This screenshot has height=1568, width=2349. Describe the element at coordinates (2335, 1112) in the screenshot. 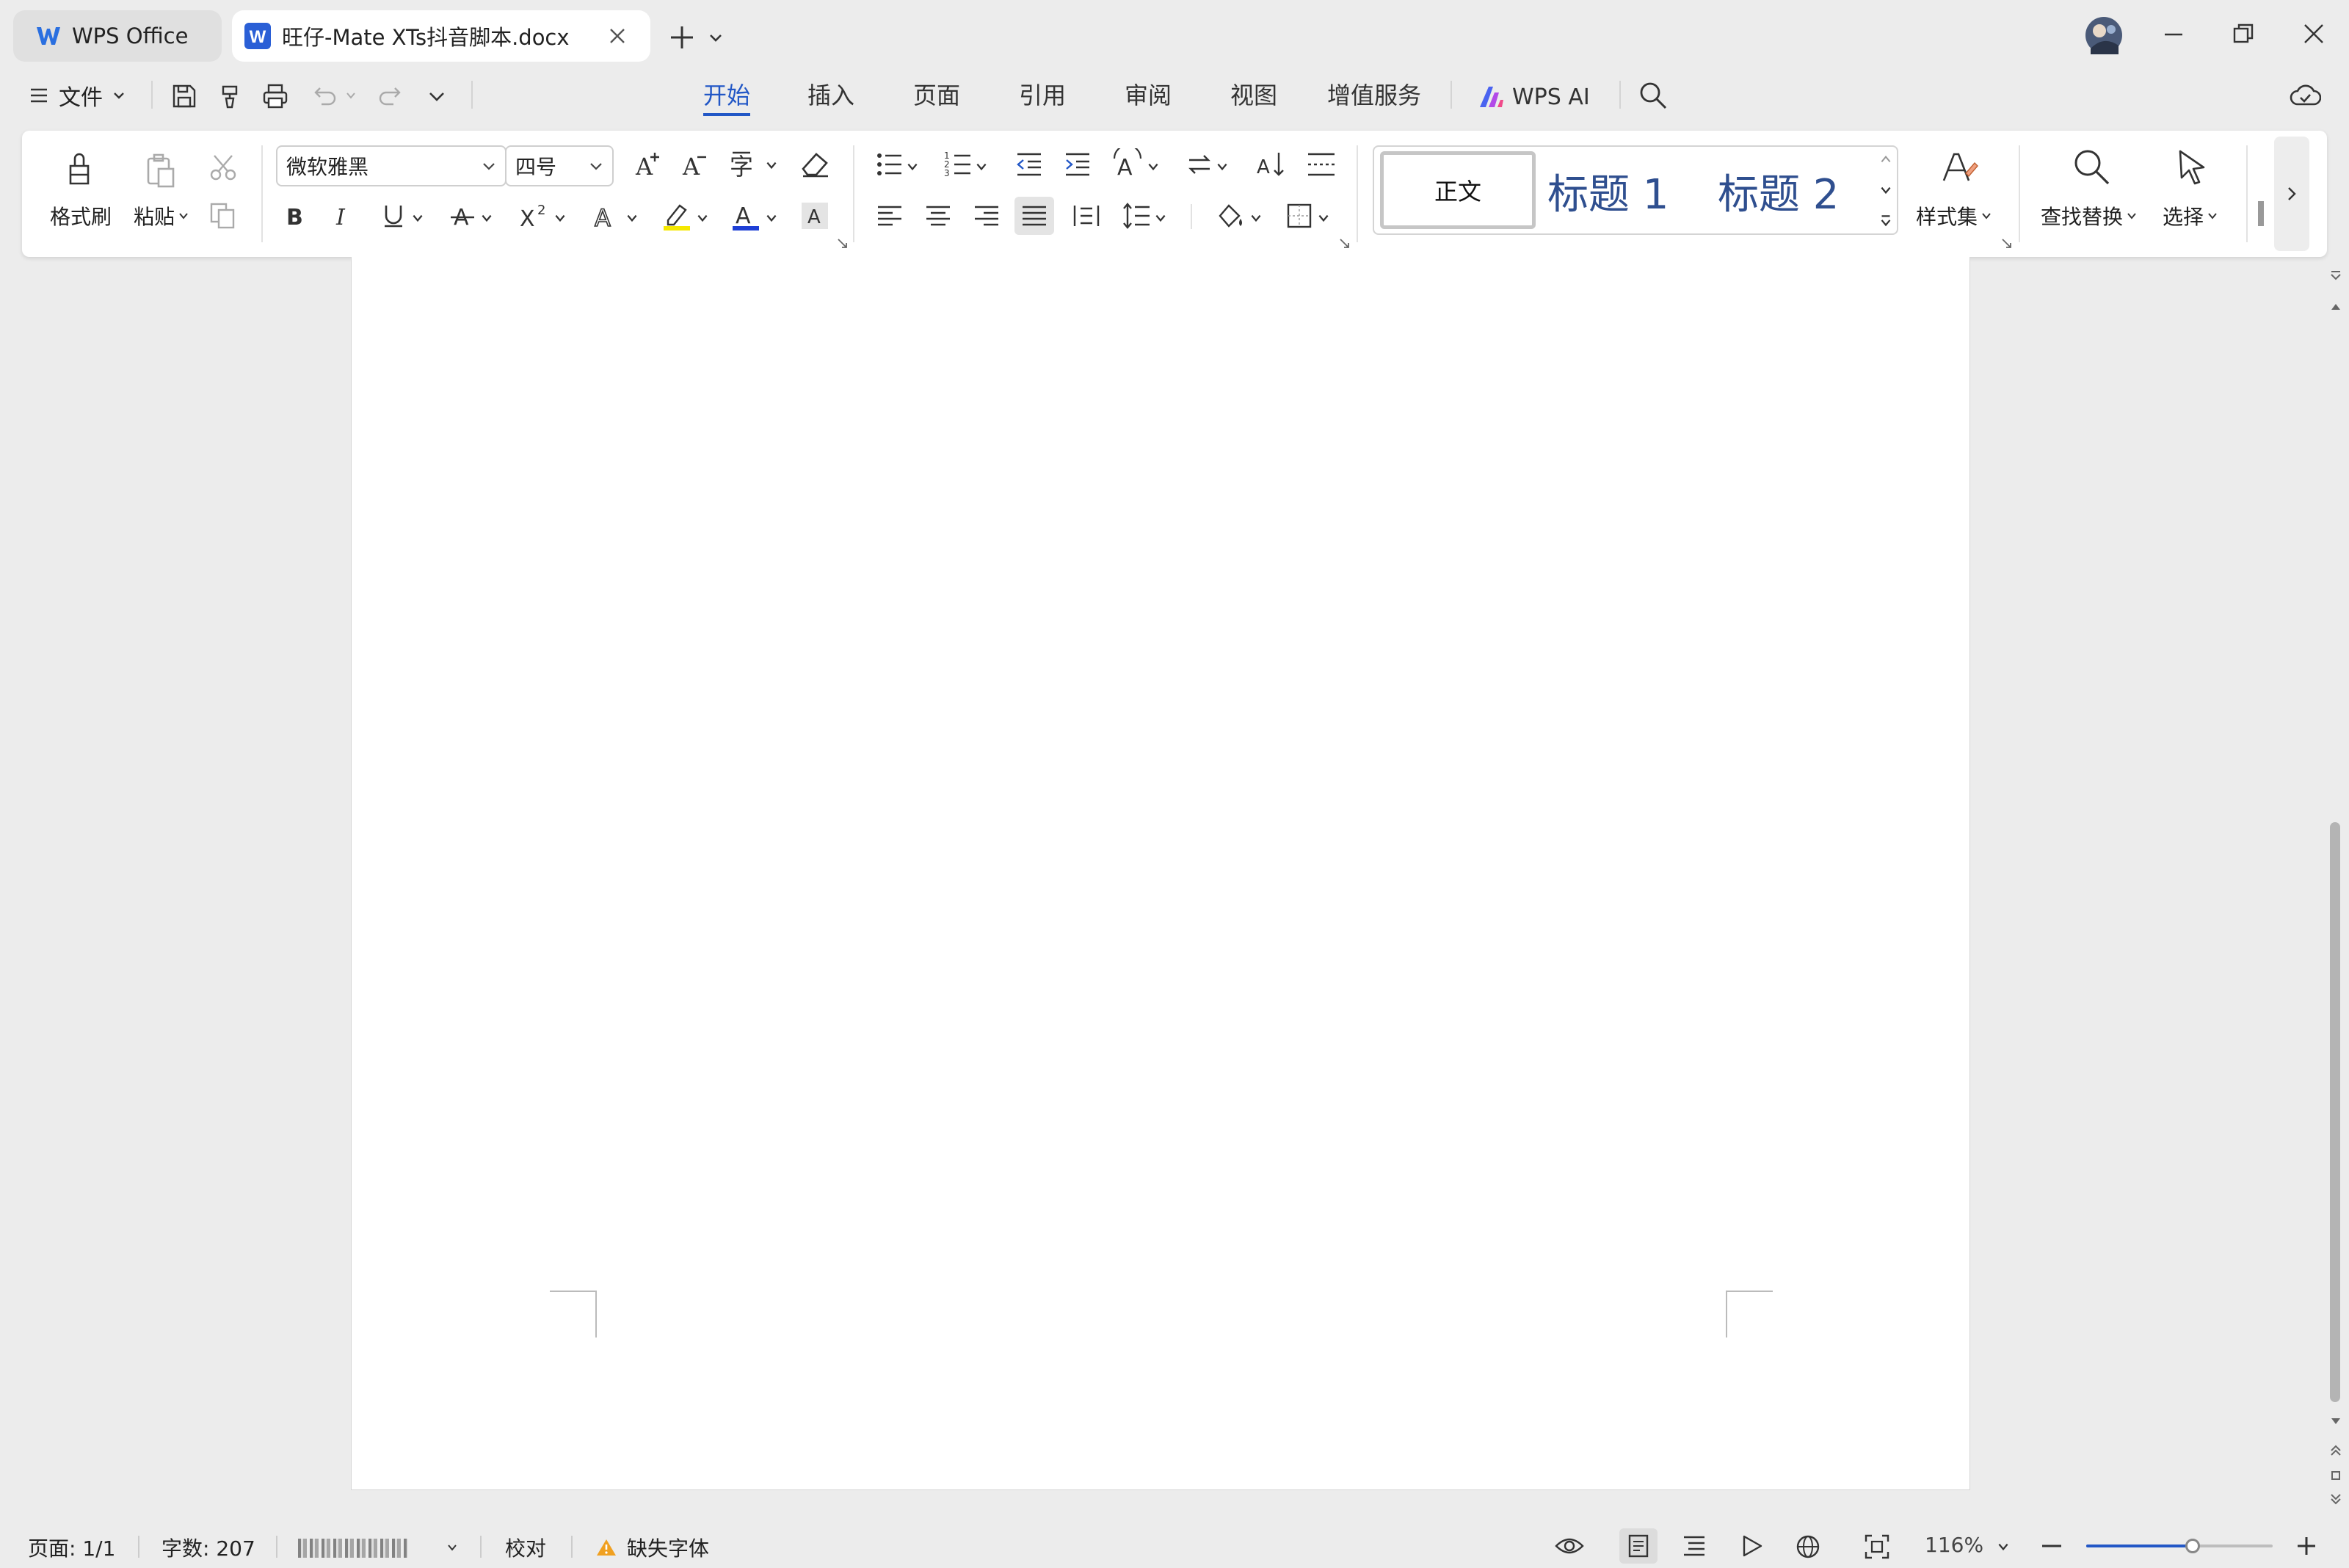

I see `scroll-thumb` at that location.